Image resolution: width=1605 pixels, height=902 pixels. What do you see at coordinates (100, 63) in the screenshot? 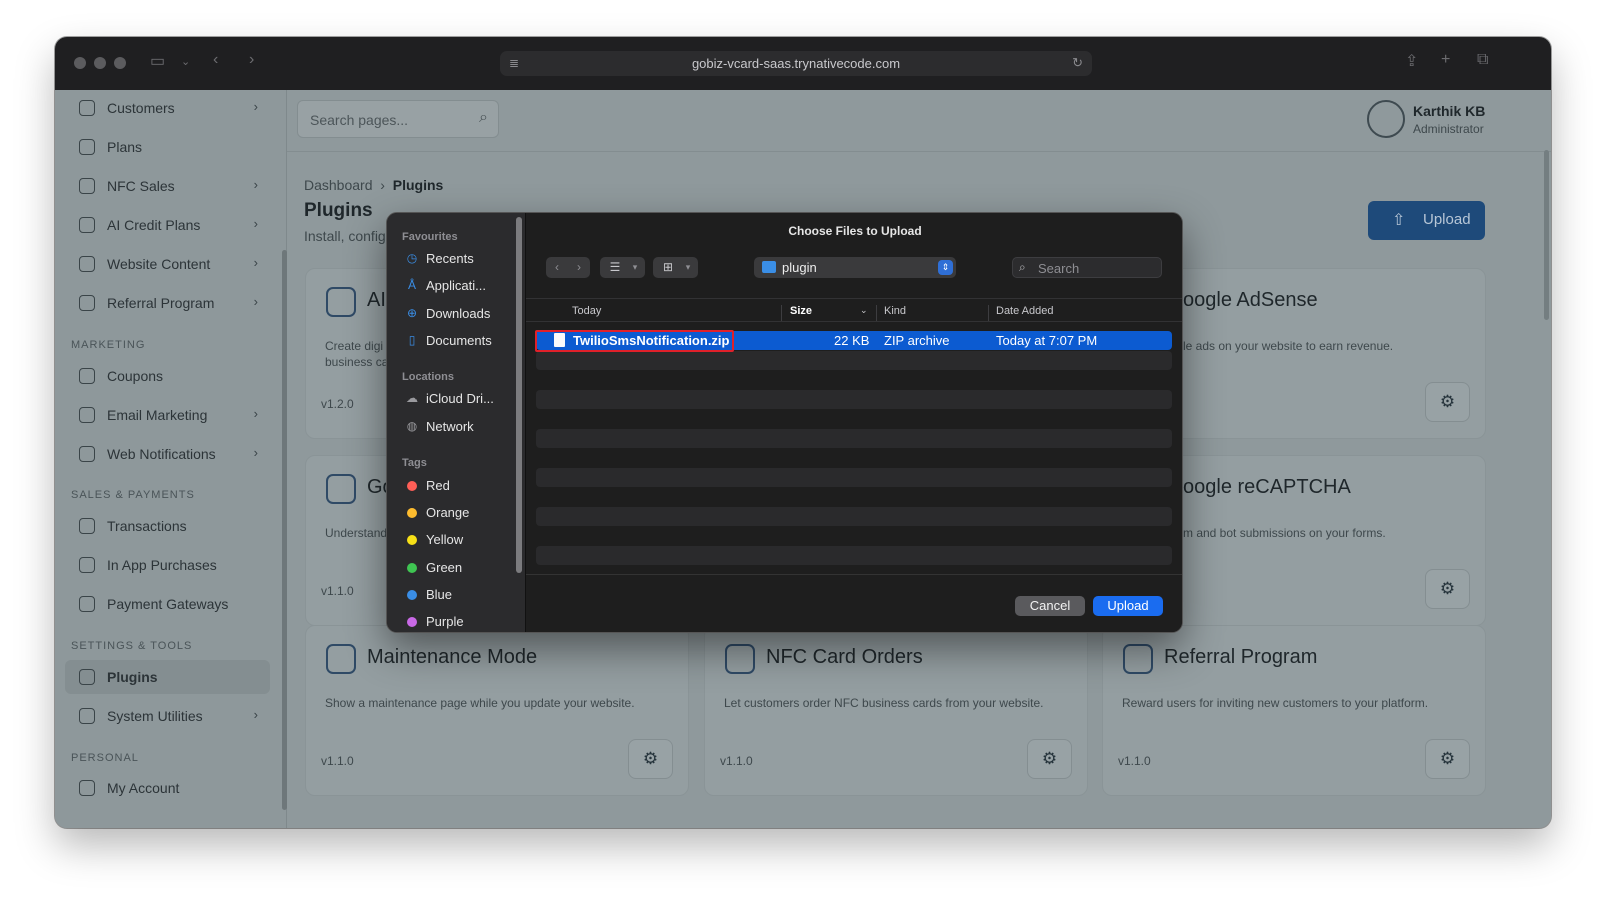
I see `minimize-window-button` at bounding box center [100, 63].